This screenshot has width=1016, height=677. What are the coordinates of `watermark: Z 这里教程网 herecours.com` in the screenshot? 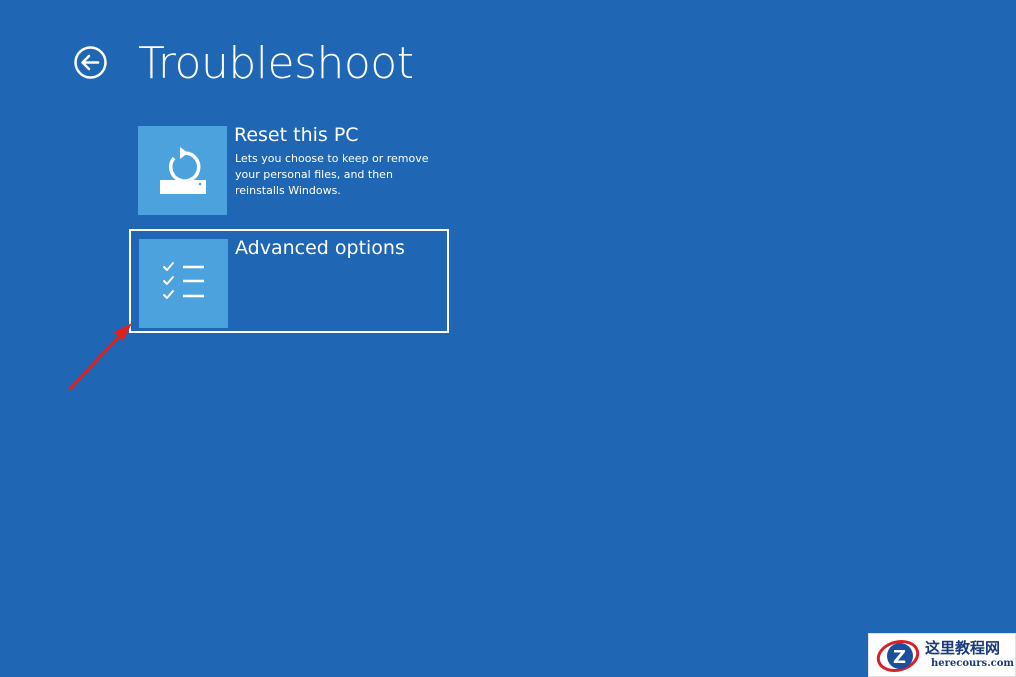 It's located at (942, 655).